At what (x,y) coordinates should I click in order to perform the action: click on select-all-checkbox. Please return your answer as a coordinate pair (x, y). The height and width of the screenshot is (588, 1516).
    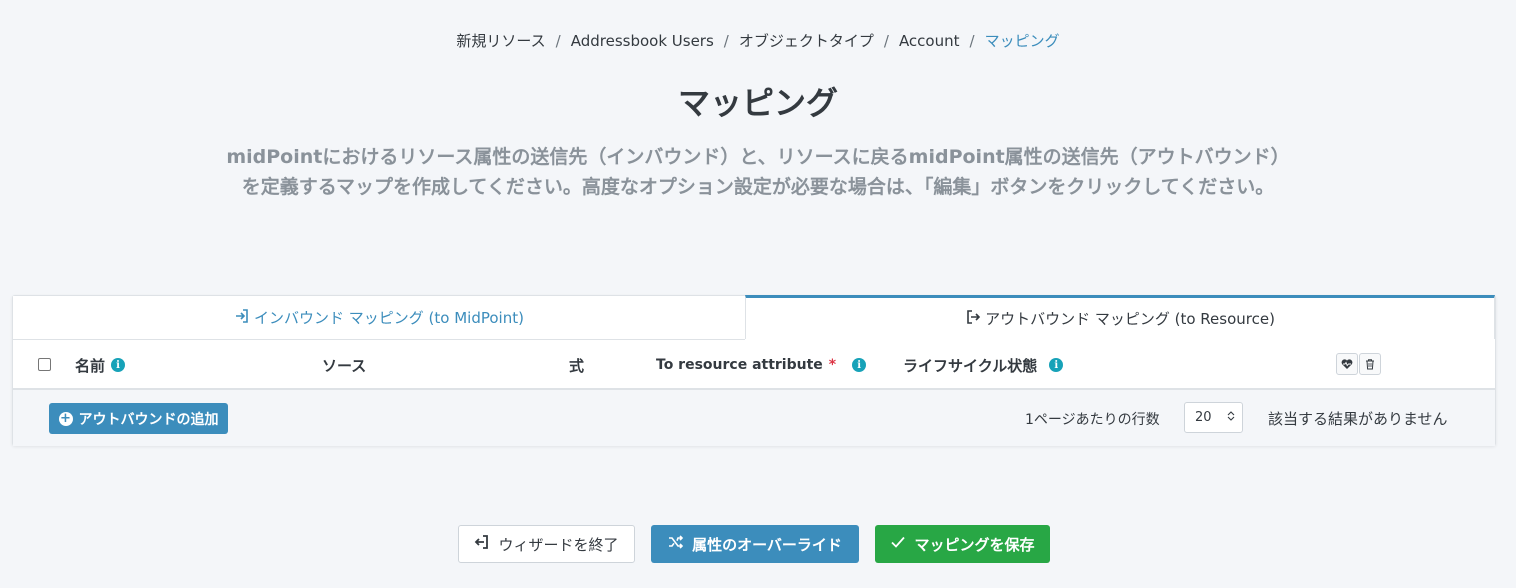
    Looking at the image, I should click on (44, 364).